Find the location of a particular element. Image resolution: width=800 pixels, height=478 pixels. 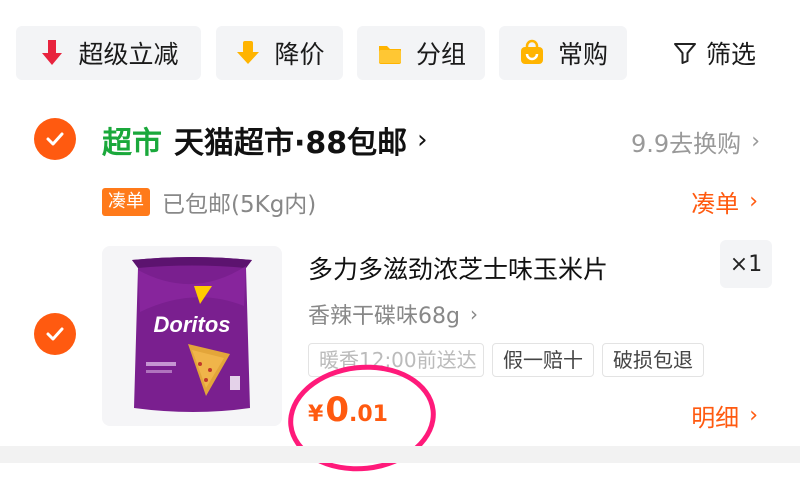

product-brand-text: Doritos is located at coordinates (192, 324).